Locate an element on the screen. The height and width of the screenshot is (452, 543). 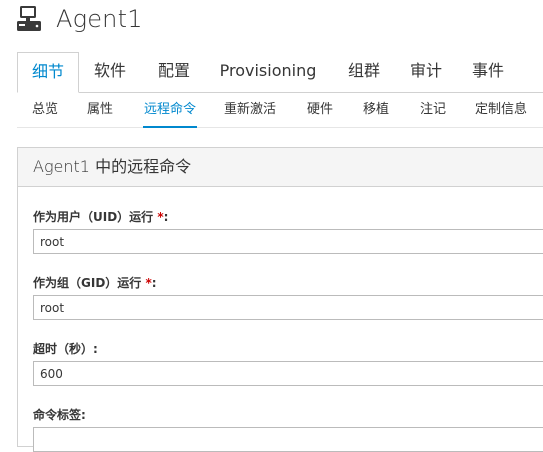
command-label-label: 命令标签: is located at coordinates (59, 415).